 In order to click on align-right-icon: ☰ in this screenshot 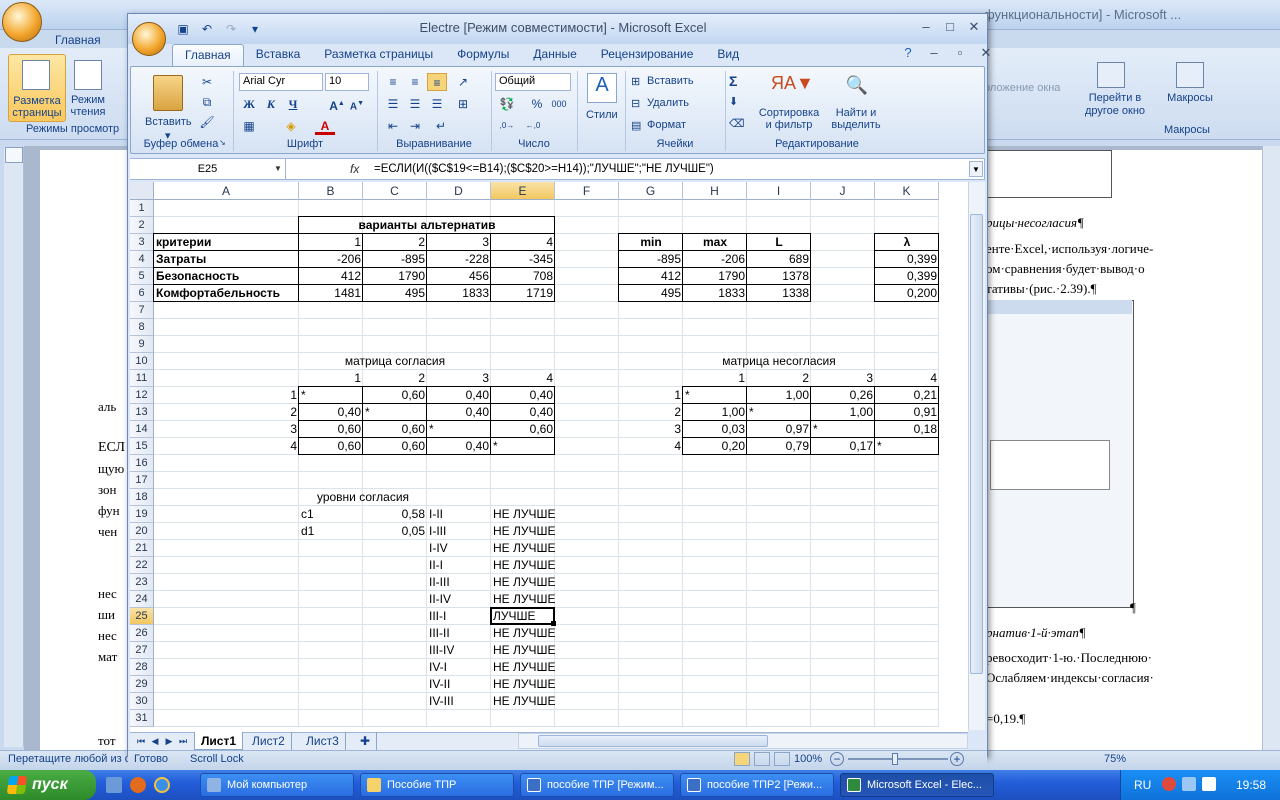, I will do `click(437, 104)`.